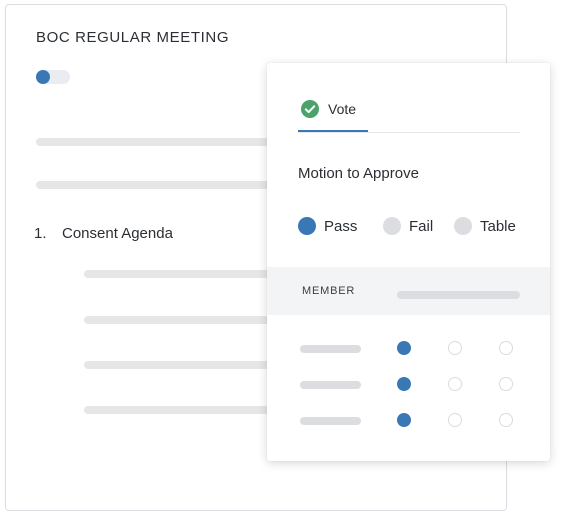 The height and width of the screenshot is (518, 564). I want to click on tab-vote-label: Vote, so click(342, 109).